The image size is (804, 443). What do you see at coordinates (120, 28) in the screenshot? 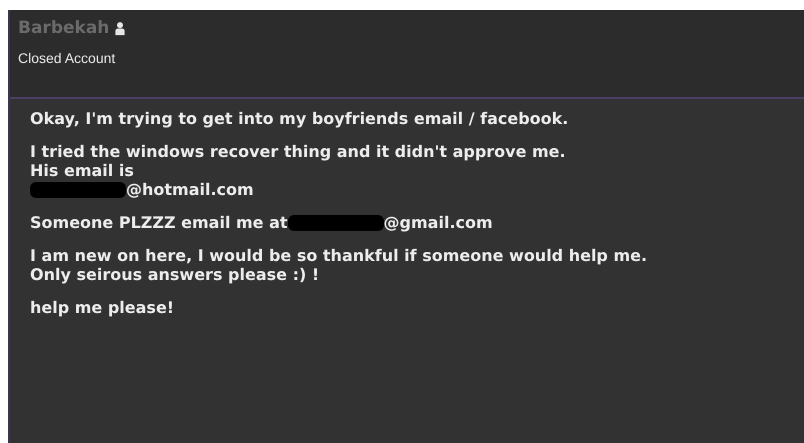
I see `user-icon` at bounding box center [120, 28].